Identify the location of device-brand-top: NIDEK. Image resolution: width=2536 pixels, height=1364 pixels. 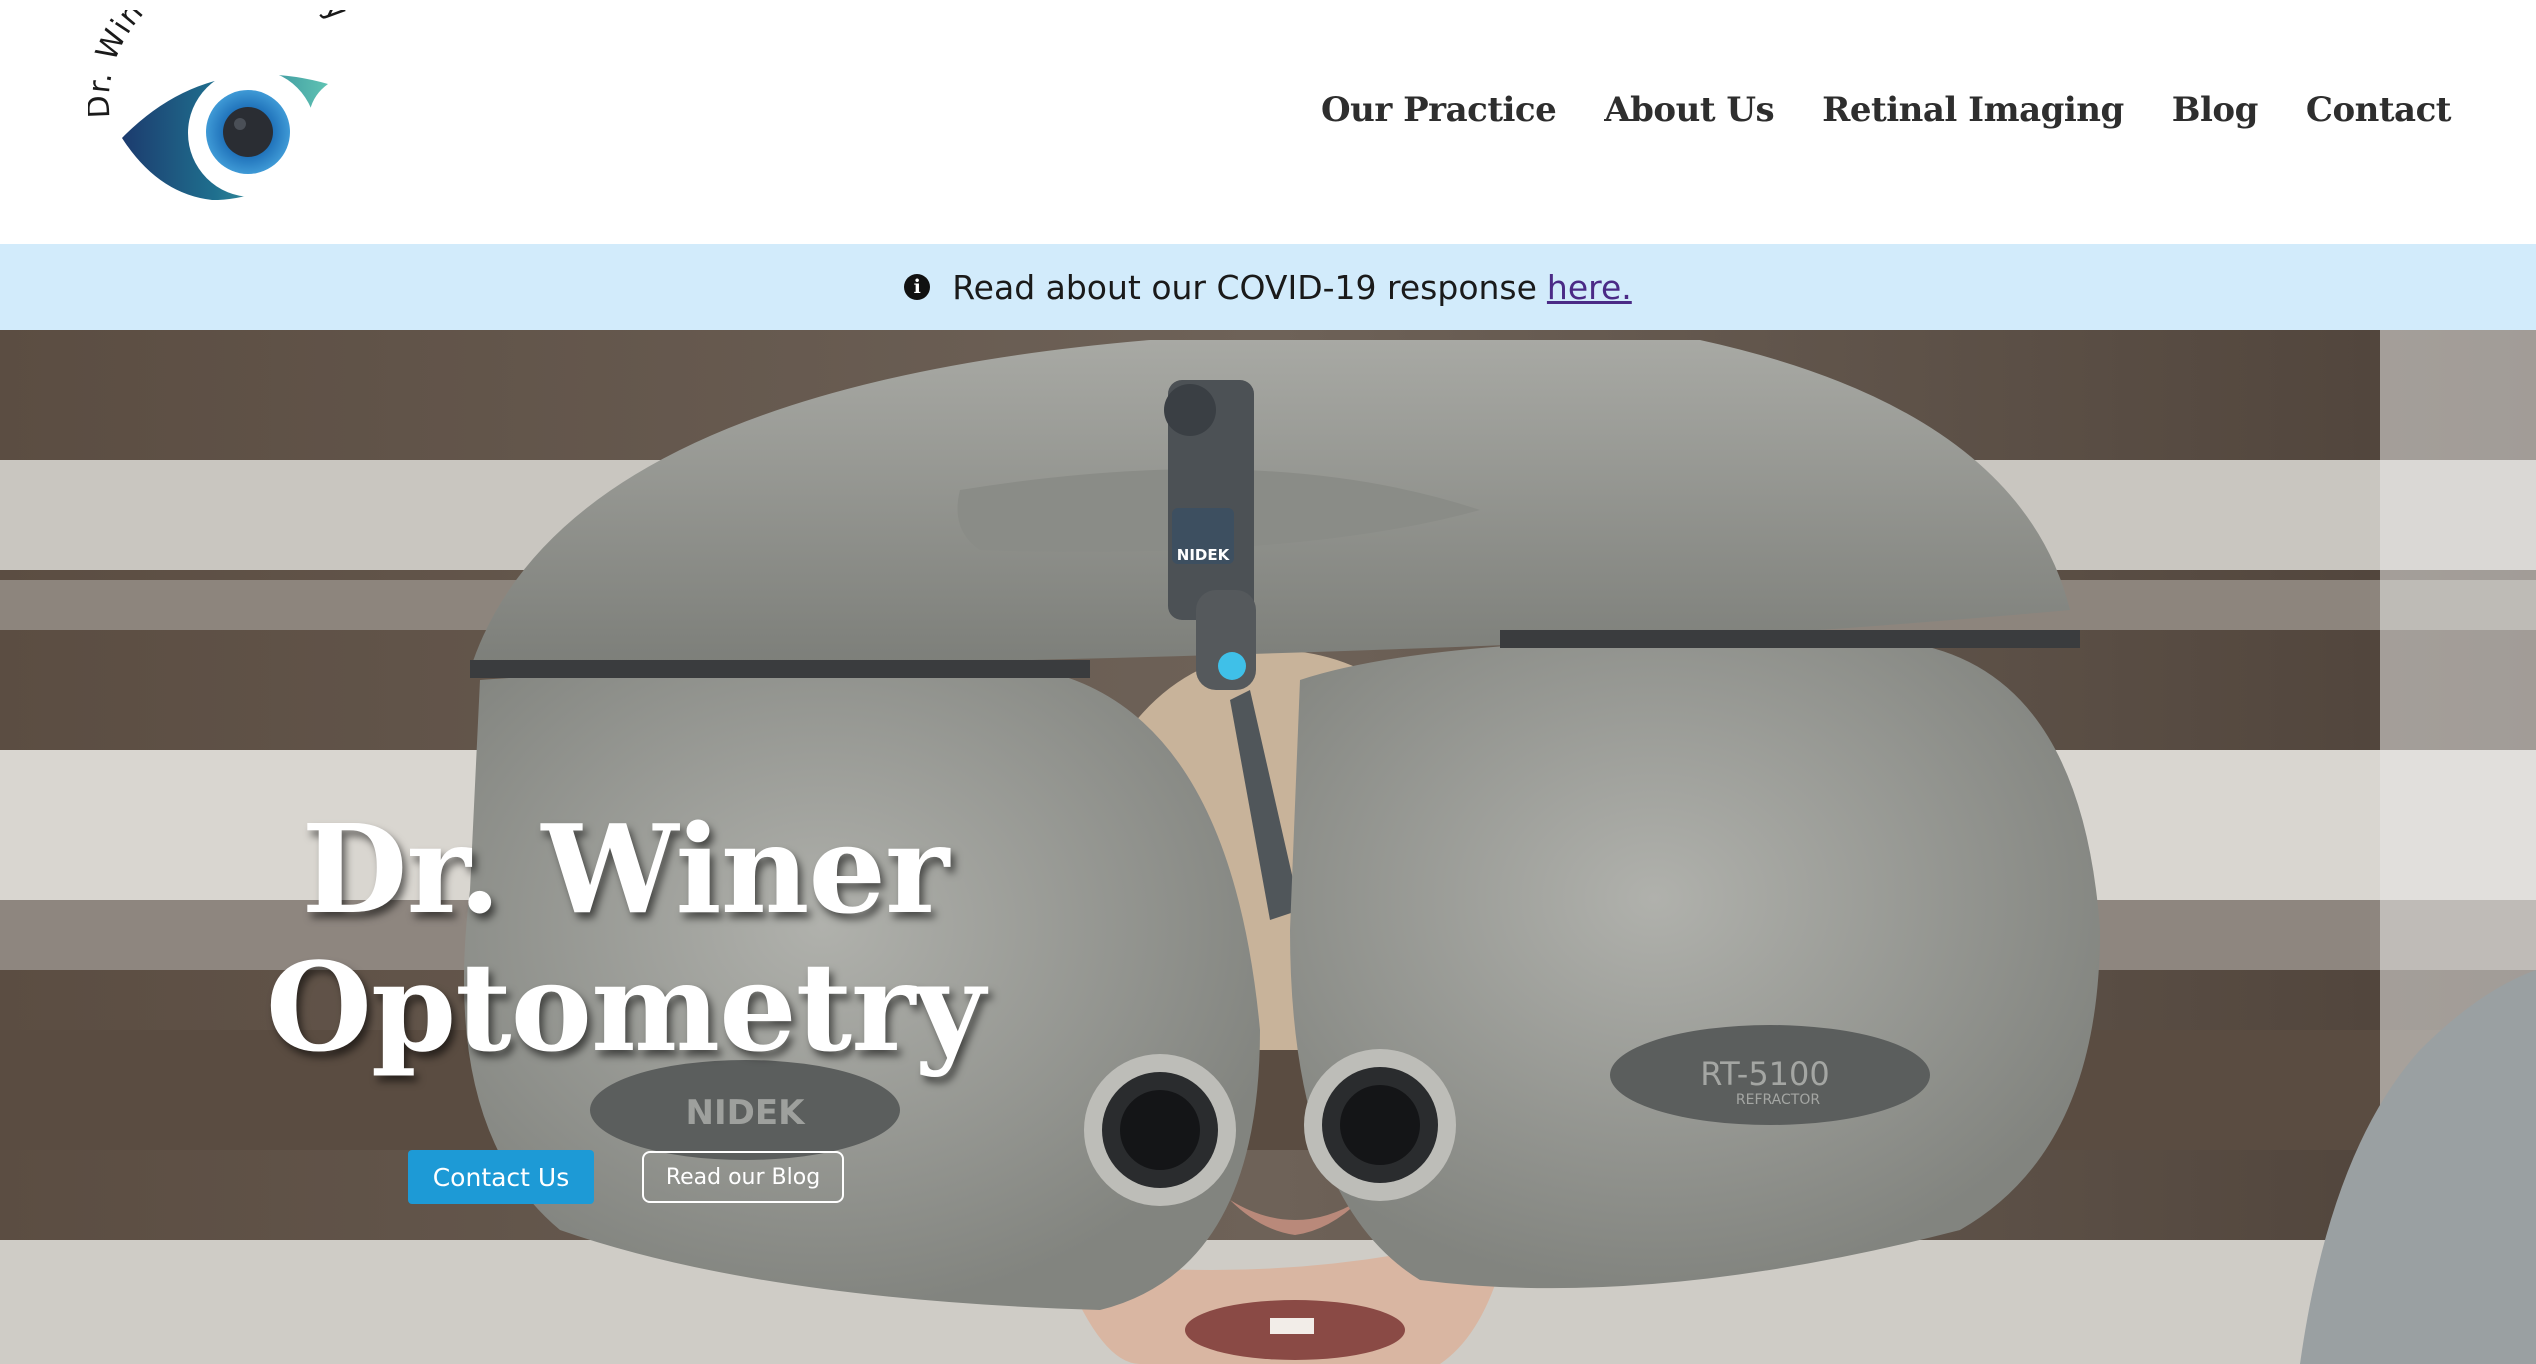
(1204, 555).